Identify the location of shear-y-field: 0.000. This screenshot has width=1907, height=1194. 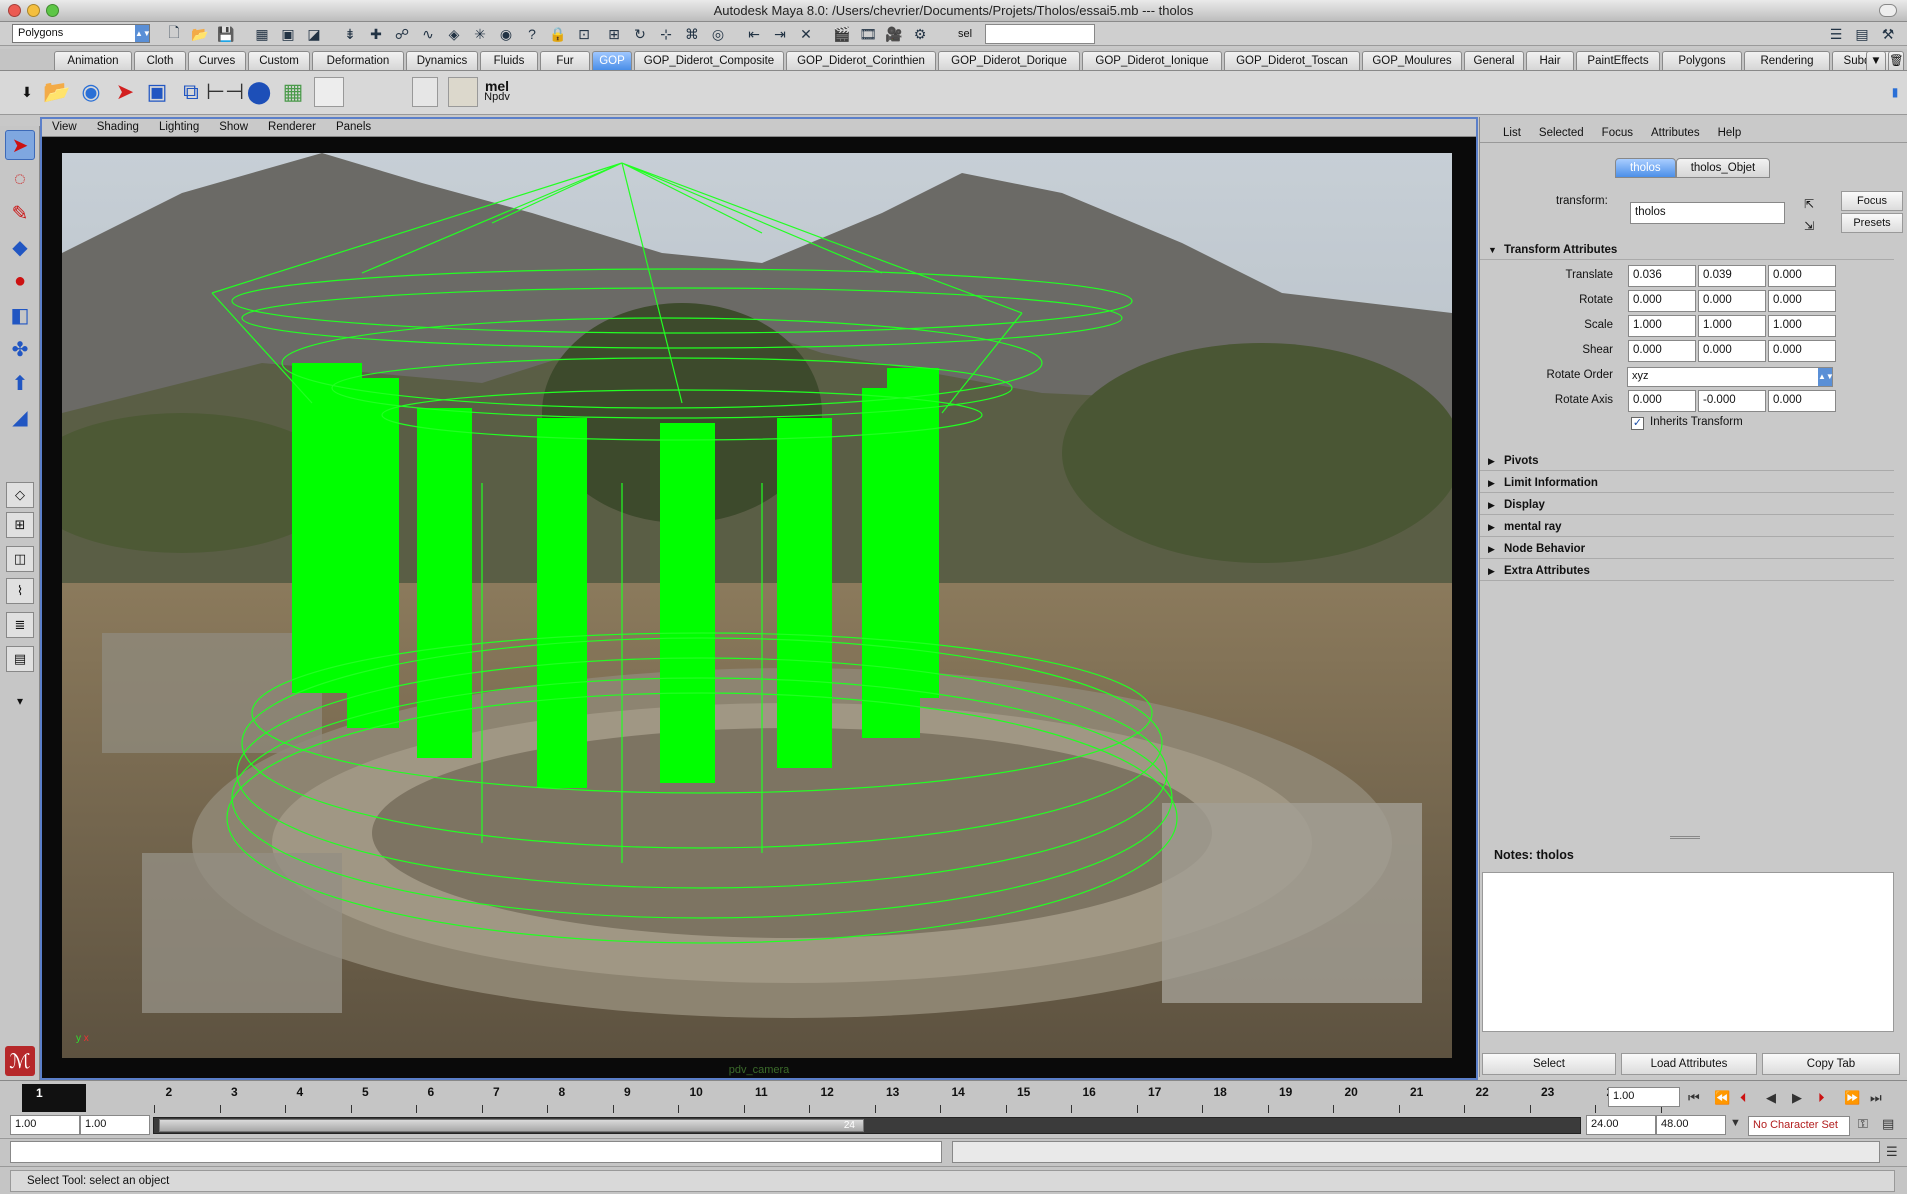
(1732, 351).